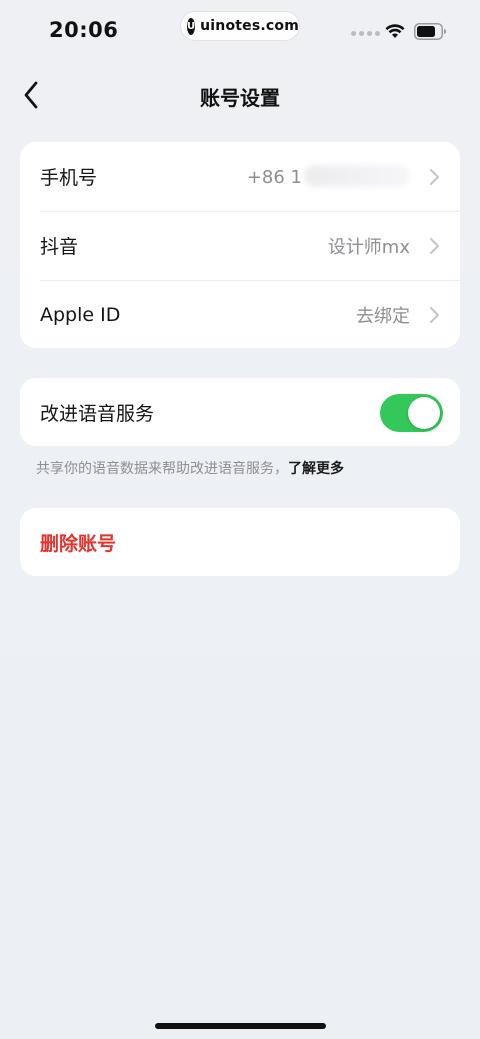 The height and width of the screenshot is (1039, 480). Describe the element at coordinates (424, 413) in the screenshot. I see `toggle-knob` at that location.